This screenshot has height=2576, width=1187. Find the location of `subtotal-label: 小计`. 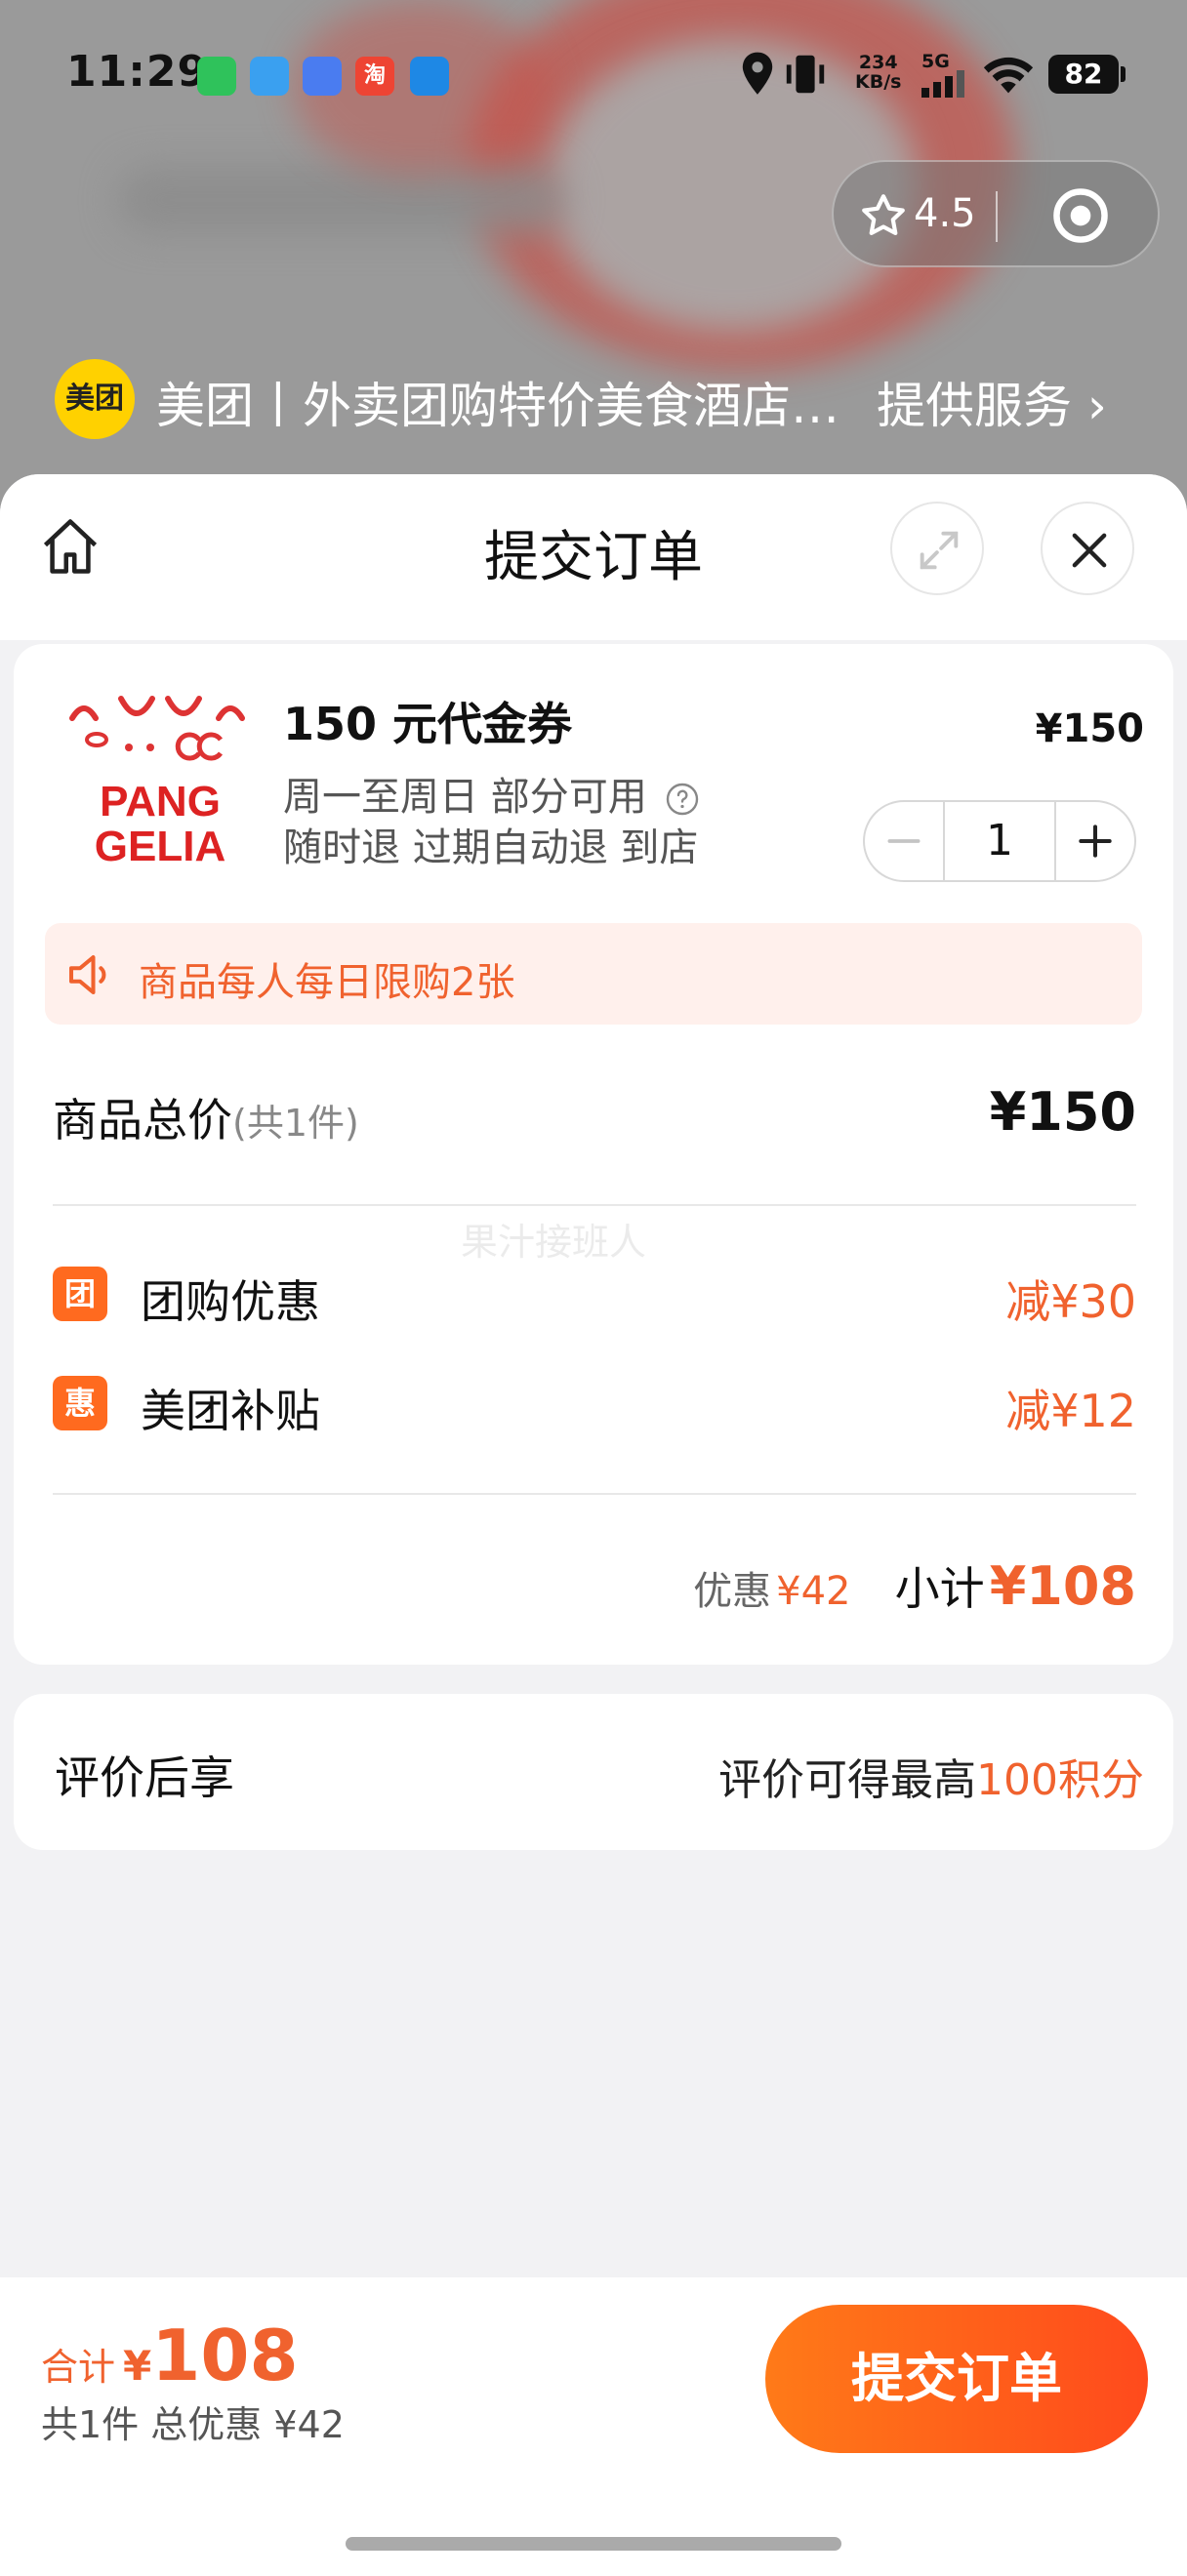

subtotal-label: 小计 is located at coordinates (939, 1588).